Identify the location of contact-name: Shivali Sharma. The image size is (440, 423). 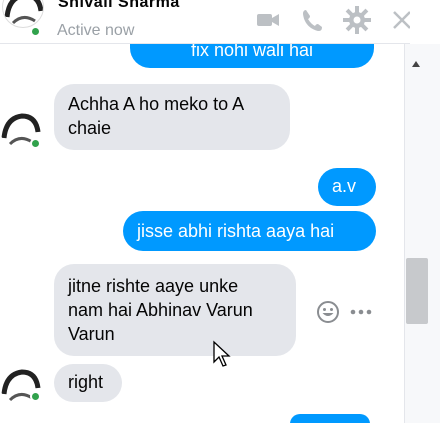
(119, 6).